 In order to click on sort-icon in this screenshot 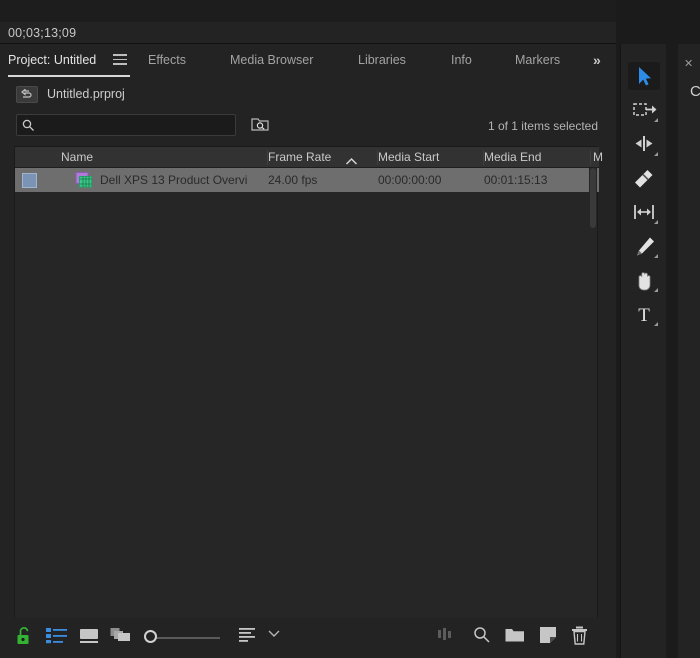, I will do `click(248, 637)`.